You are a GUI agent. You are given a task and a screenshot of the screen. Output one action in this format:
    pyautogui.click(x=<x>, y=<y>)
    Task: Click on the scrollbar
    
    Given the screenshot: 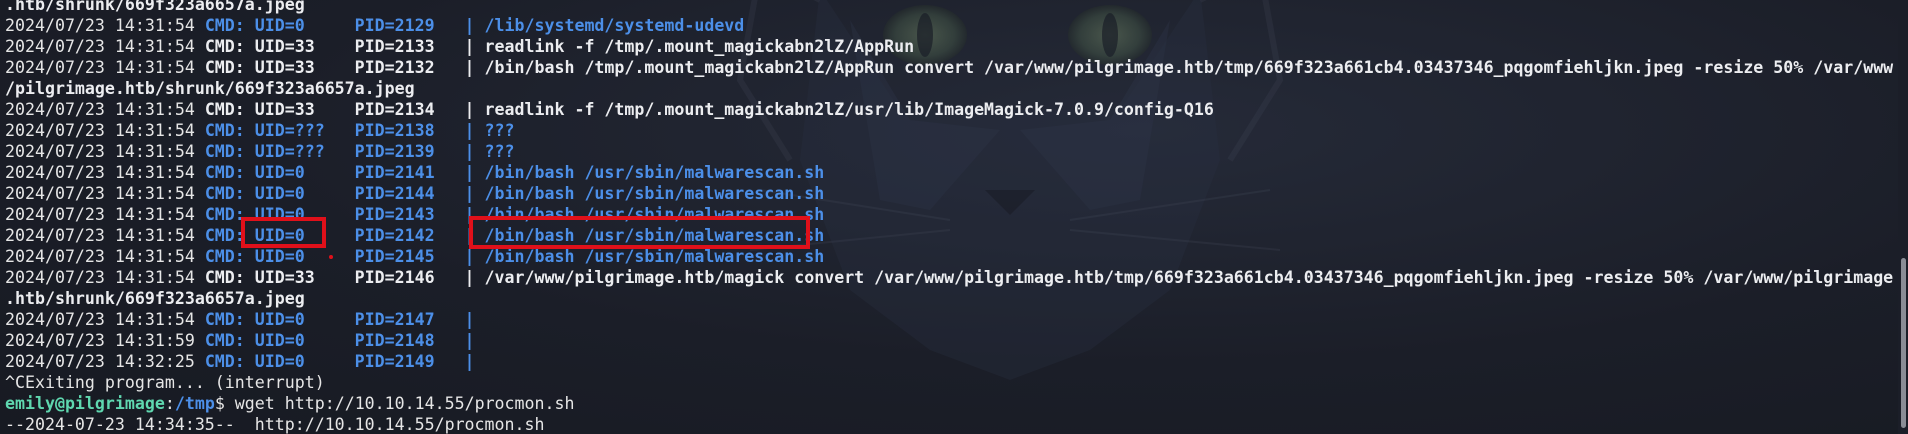 What is the action you would take?
    pyautogui.click(x=1903, y=217)
    